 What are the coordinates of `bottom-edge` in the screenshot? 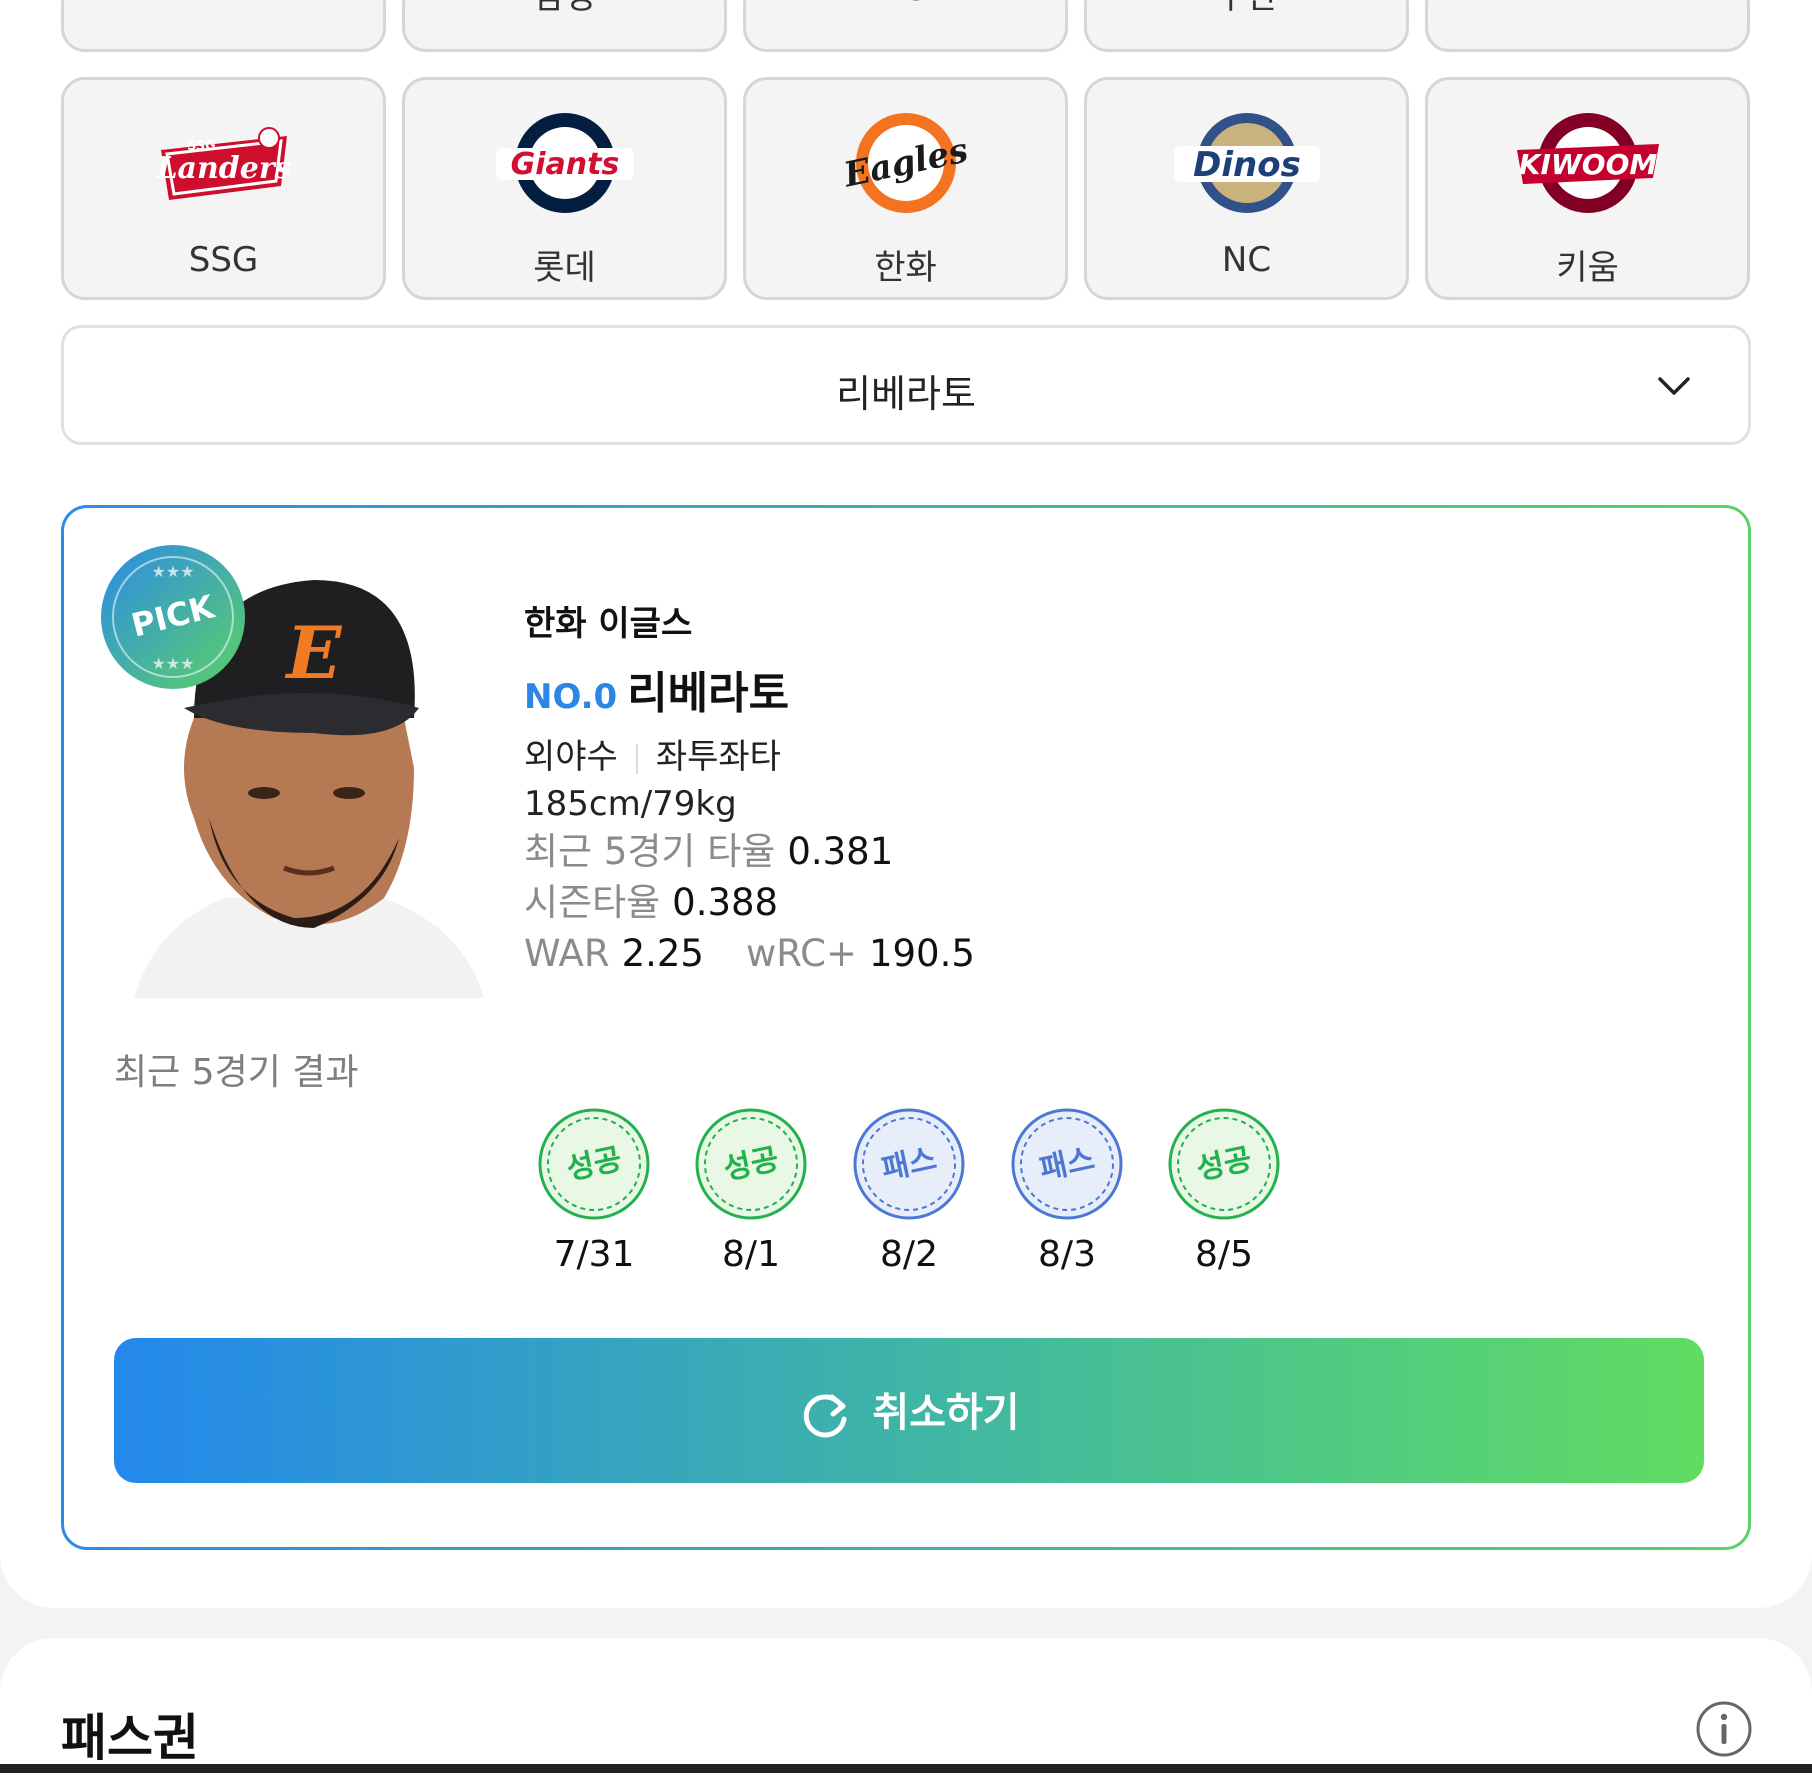 It's located at (906, 1768).